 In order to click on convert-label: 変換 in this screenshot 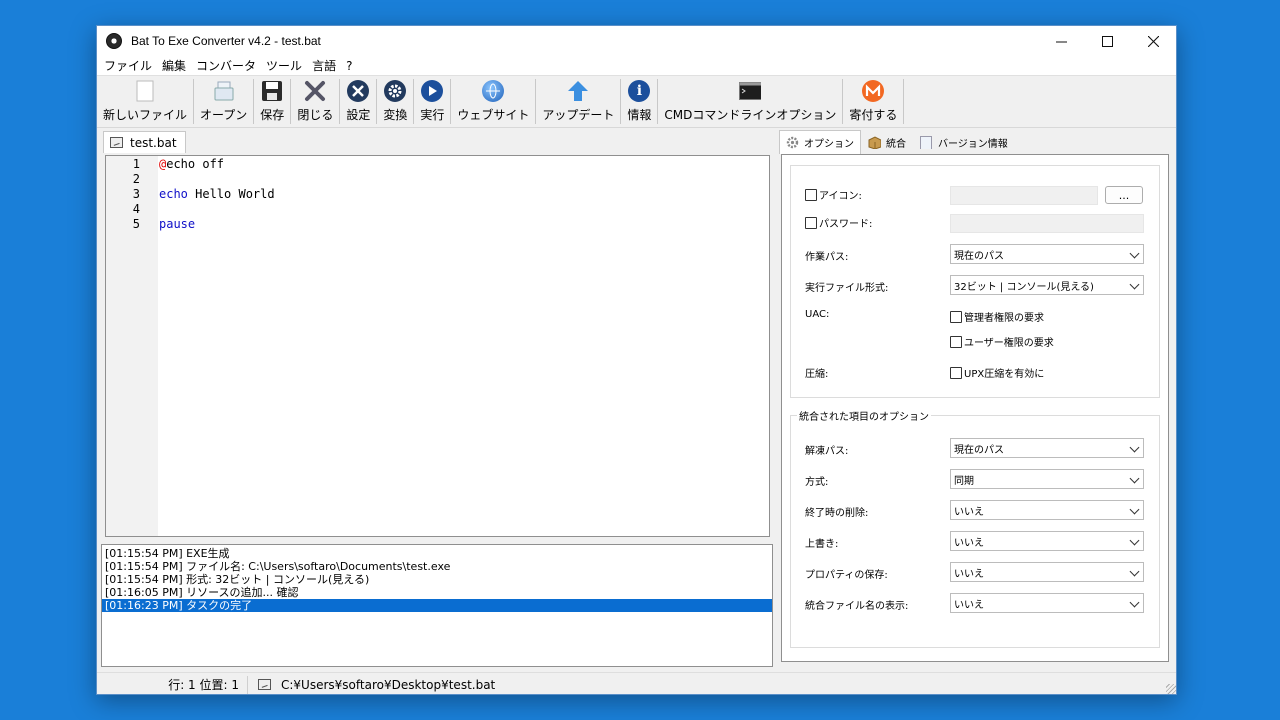, I will do `click(395, 115)`.